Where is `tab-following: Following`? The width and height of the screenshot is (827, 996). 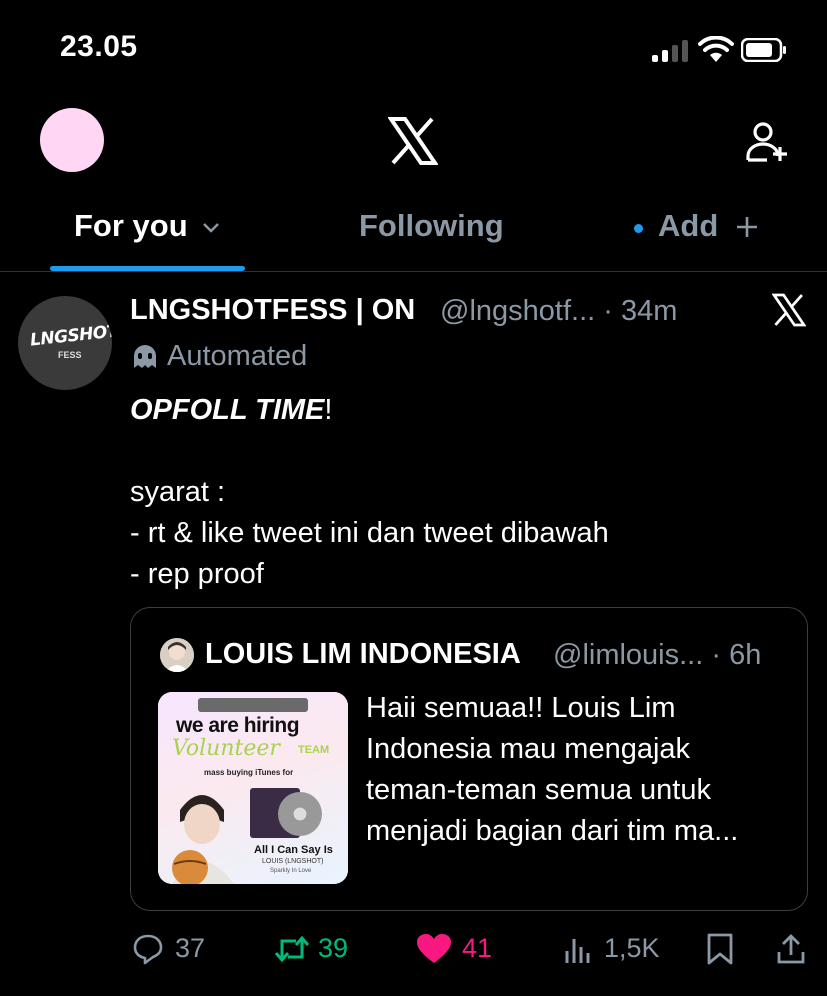
tab-following: Following is located at coordinates (431, 226).